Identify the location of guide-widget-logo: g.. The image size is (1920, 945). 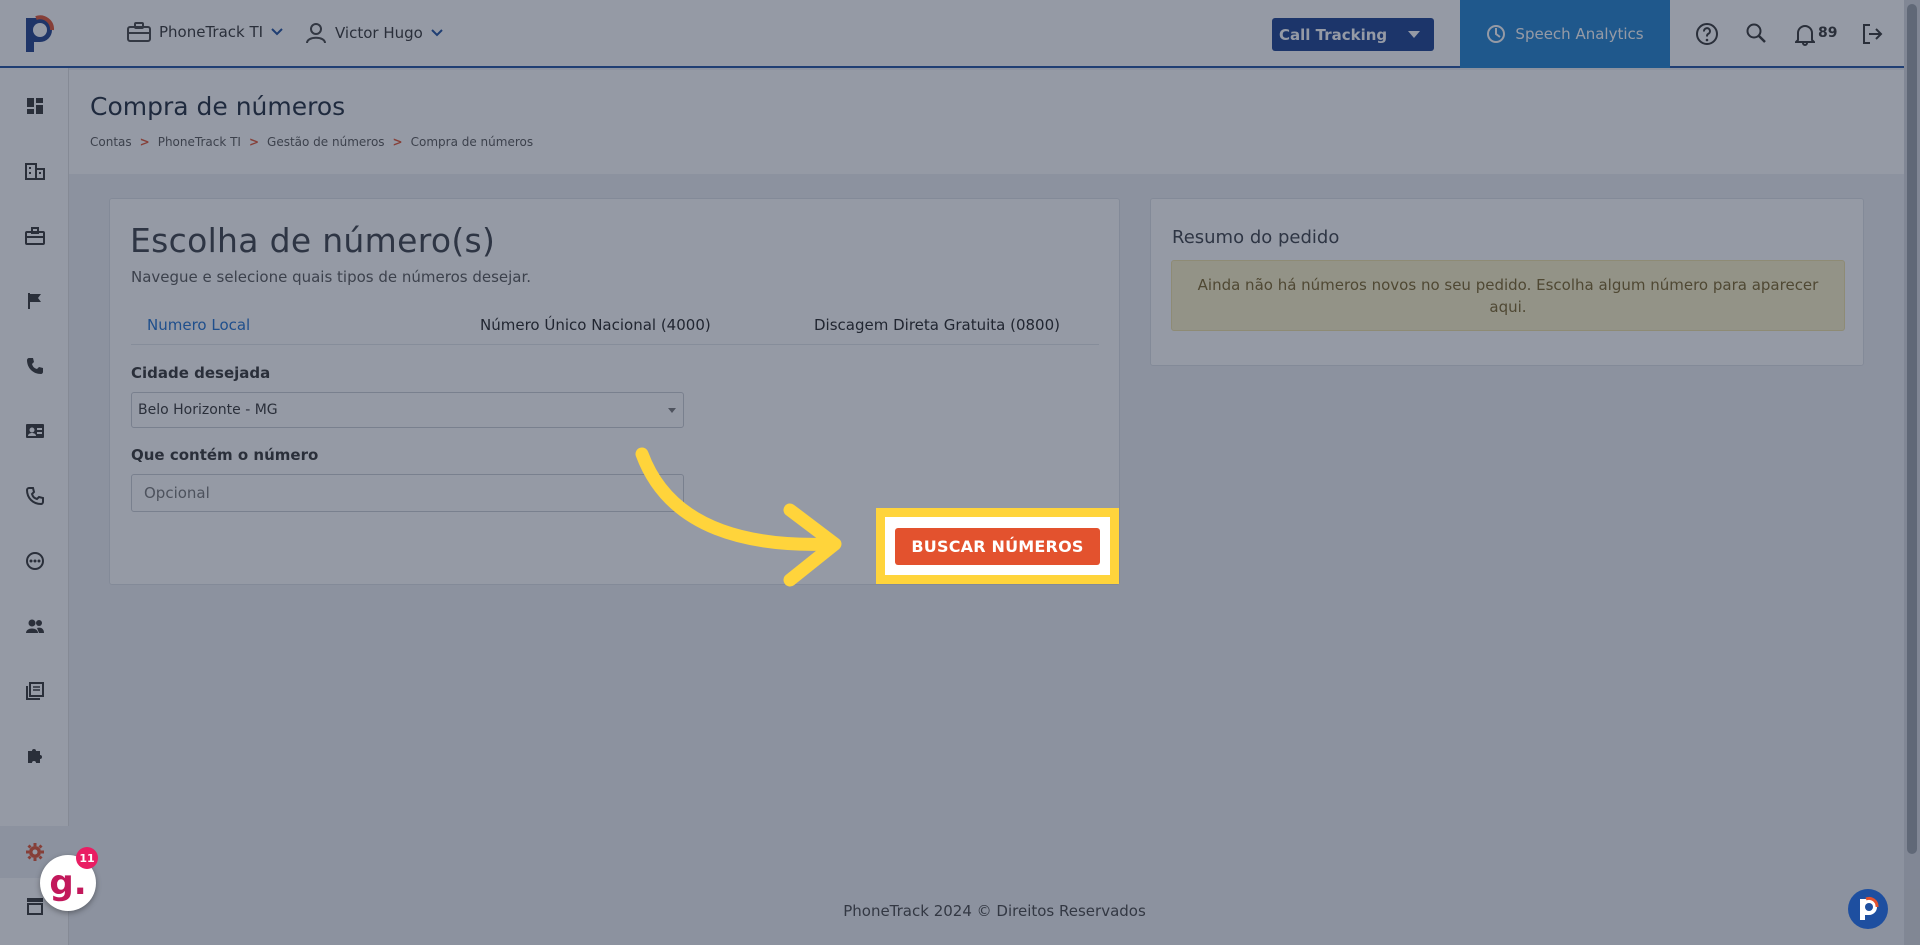
(68, 883).